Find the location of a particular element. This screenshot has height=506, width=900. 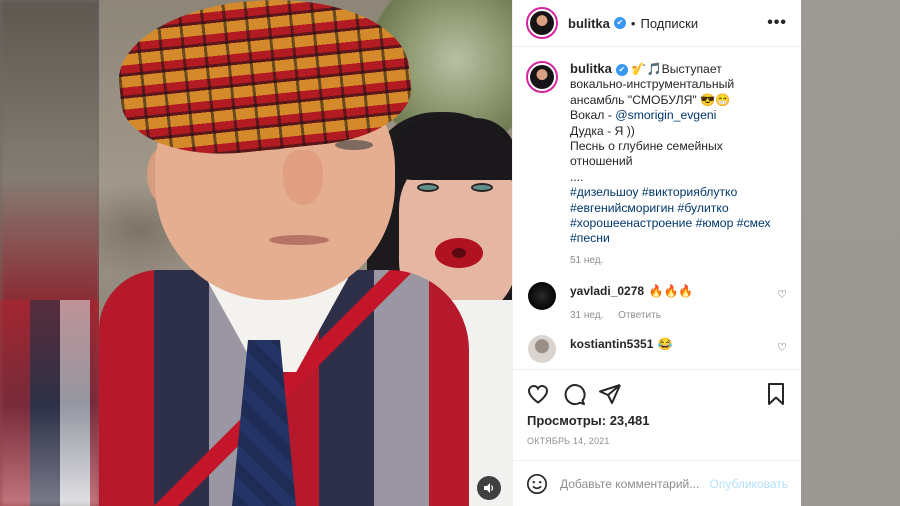

comment-text: 😂 is located at coordinates (665, 344).